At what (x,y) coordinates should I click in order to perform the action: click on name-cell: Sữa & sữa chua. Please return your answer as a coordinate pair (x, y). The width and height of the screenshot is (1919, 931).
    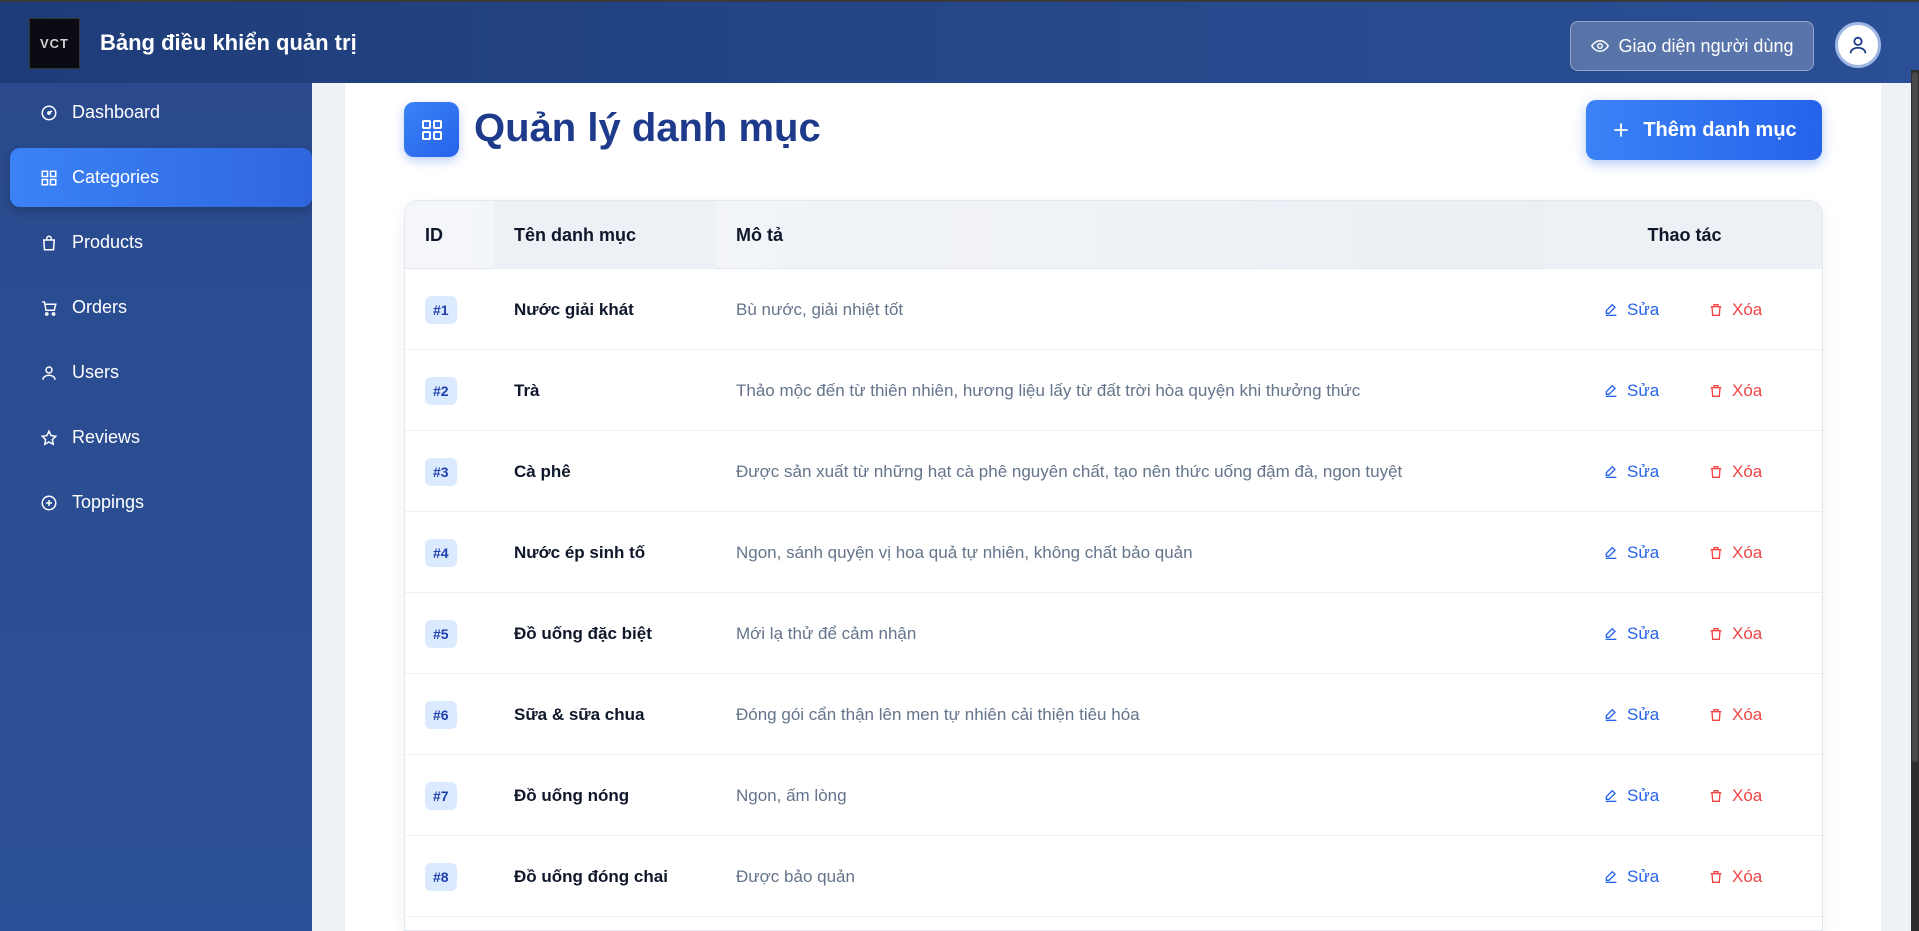
    Looking at the image, I should click on (579, 714).